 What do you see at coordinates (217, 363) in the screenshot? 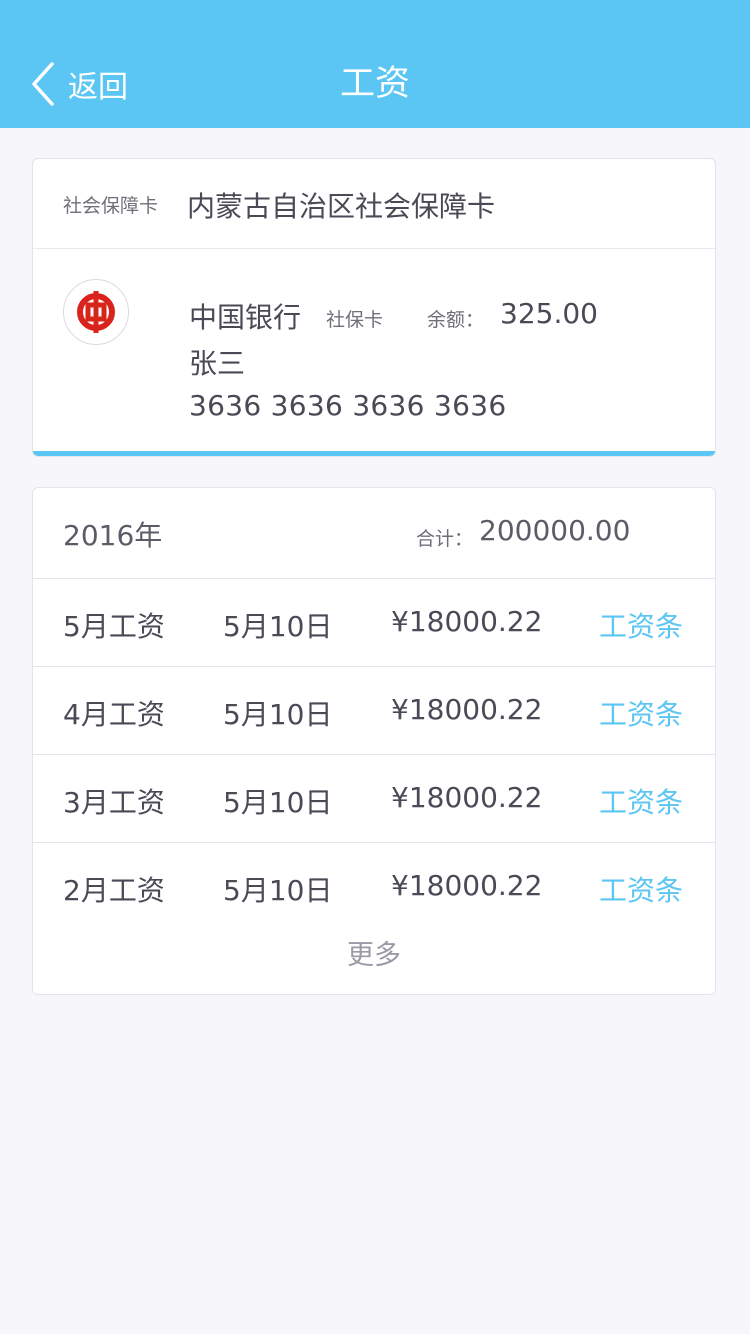
I see `card-holder-name: 张三` at bounding box center [217, 363].